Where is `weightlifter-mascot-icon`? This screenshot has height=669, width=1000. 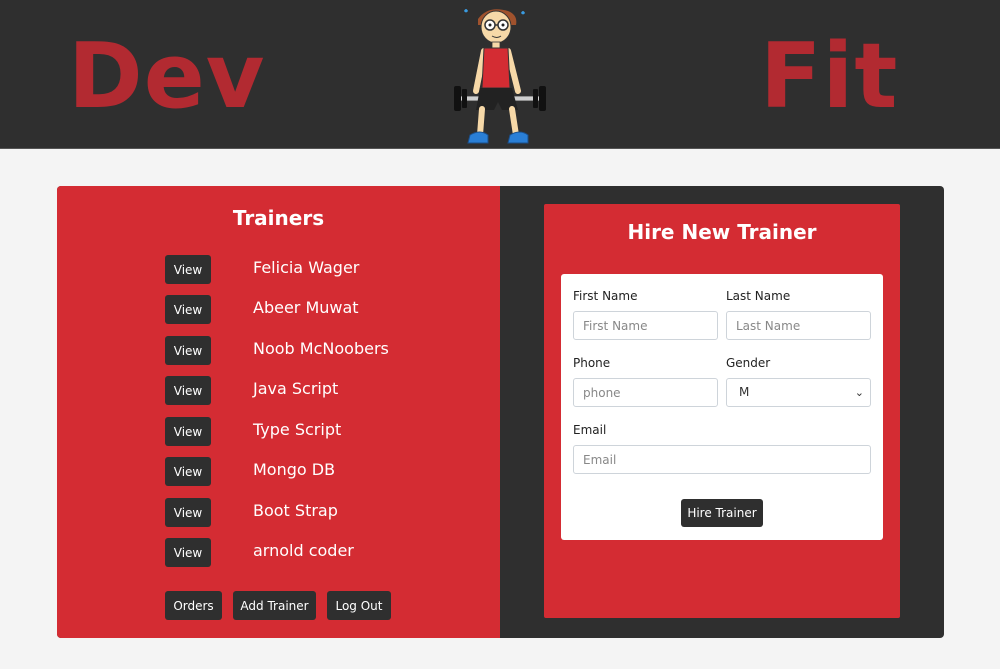 weightlifter-mascot-icon is located at coordinates (500, 76).